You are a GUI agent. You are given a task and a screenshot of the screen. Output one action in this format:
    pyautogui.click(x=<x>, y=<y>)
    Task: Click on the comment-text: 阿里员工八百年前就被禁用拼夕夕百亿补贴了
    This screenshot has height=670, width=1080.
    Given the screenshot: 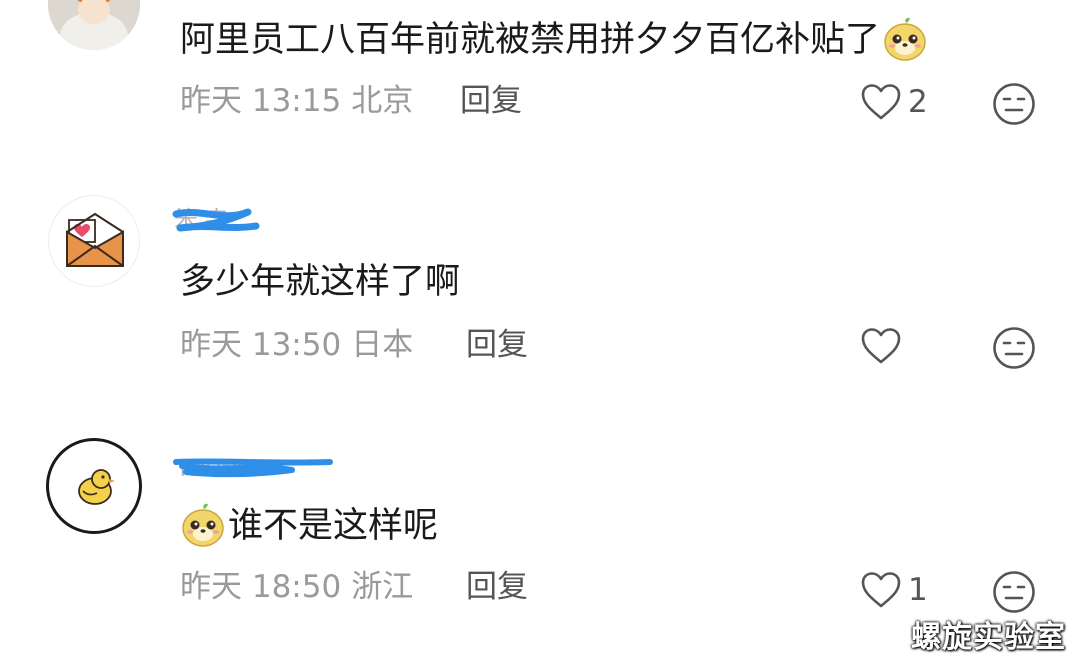 What is the action you would take?
    pyautogui.click(x=554, y=40)
    